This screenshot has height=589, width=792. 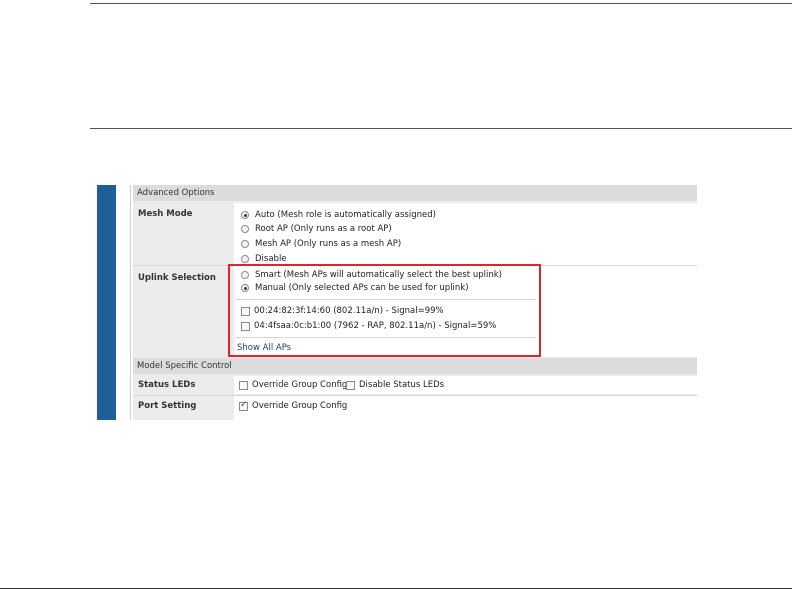 I want to click on port-setting-label: Port Setting, so click(x=167, y=406).